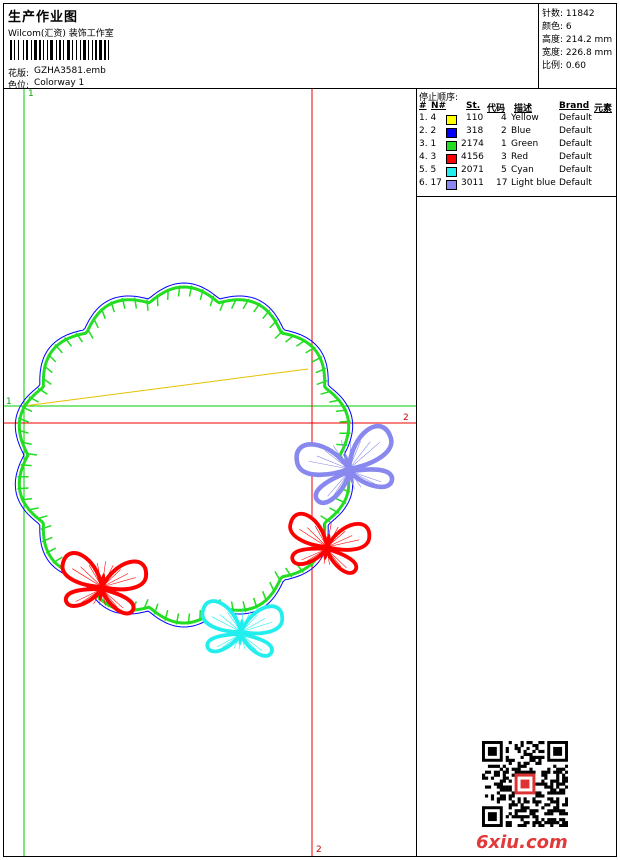 This screenshot has width=620, height=860. Describe the element at coordinates (31, 94) in the screenshot. I see `axis-label-top: 1` at that location.